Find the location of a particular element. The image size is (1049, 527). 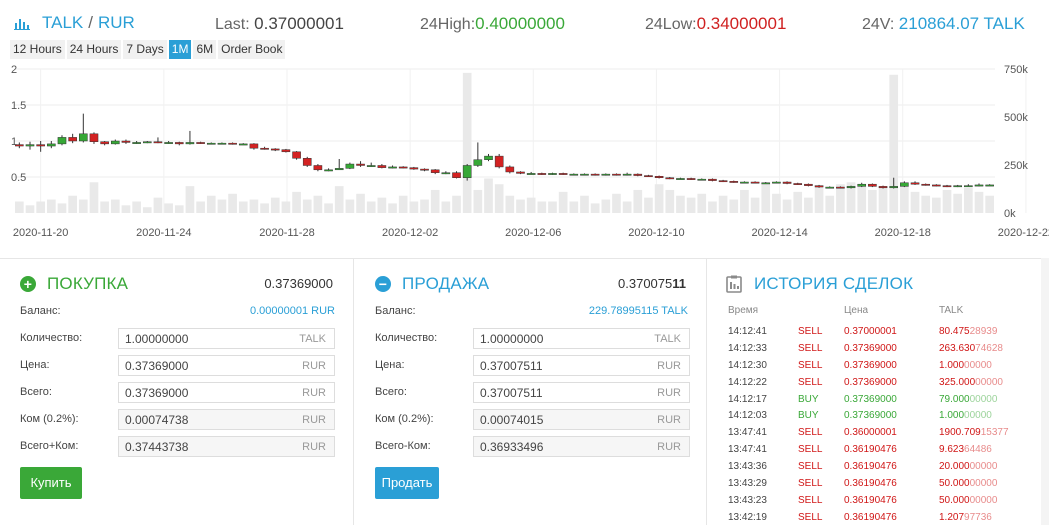

tab-24-hours: 24 Hours is located at coordinates (94, 49).